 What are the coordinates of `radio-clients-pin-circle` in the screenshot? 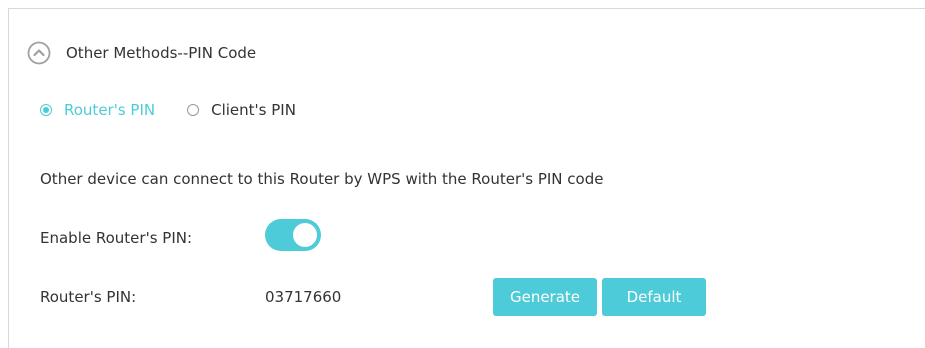 It's located at (193, 110).